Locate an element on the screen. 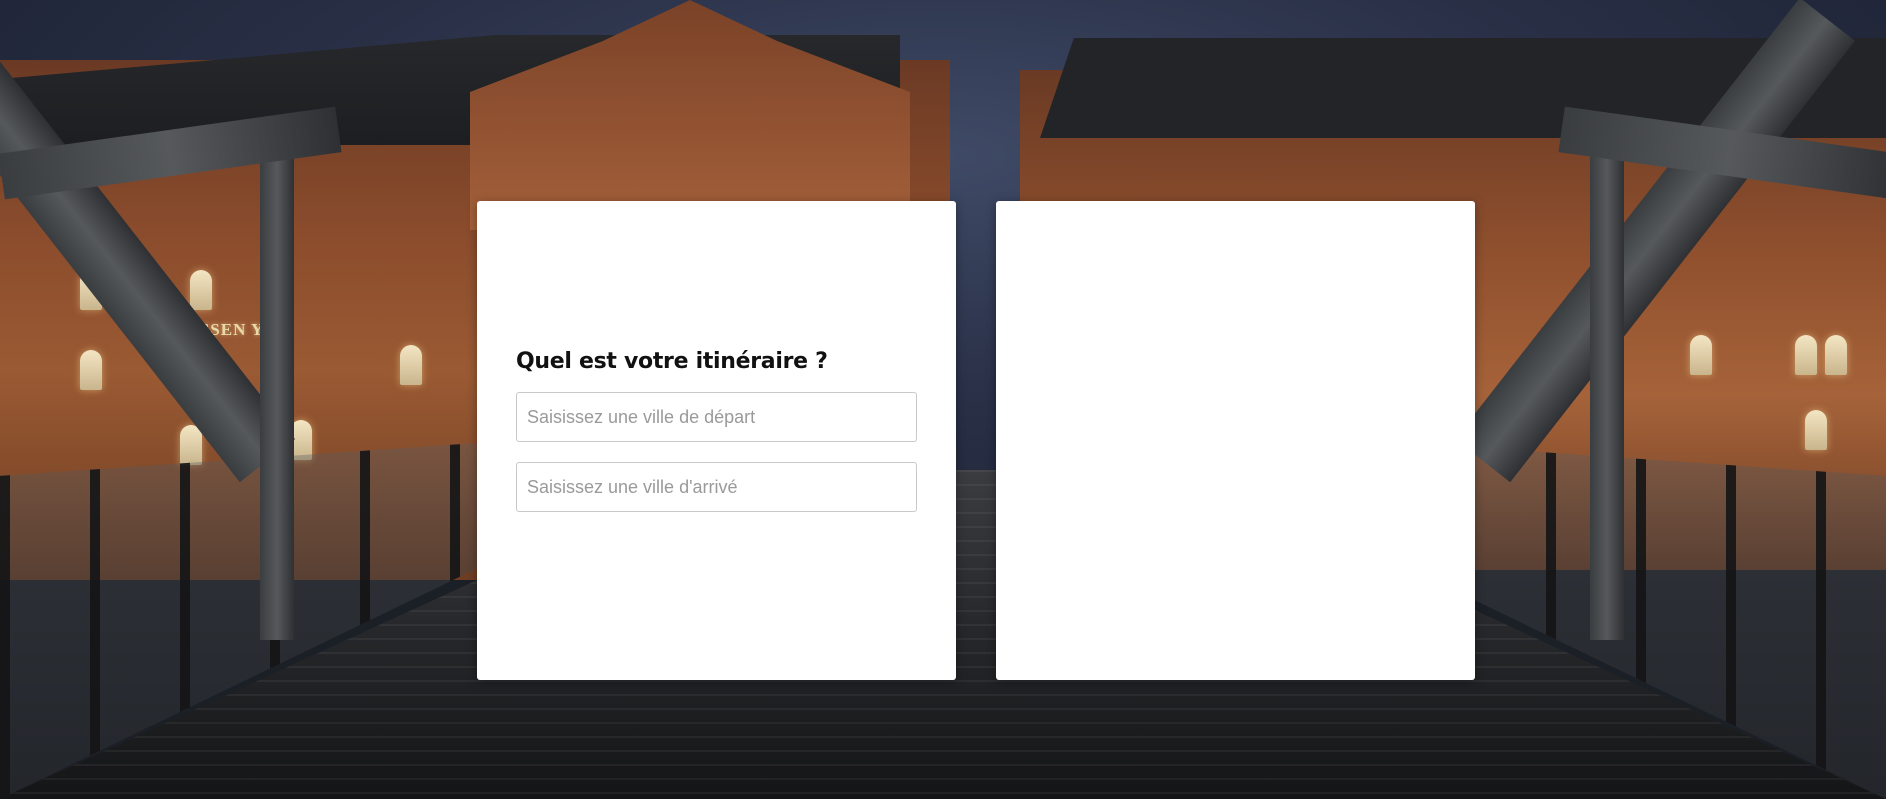 The image size is (1886, 799). itinerary-title: Quel est votre itinéraire ? is located at coordinates (672, 361).